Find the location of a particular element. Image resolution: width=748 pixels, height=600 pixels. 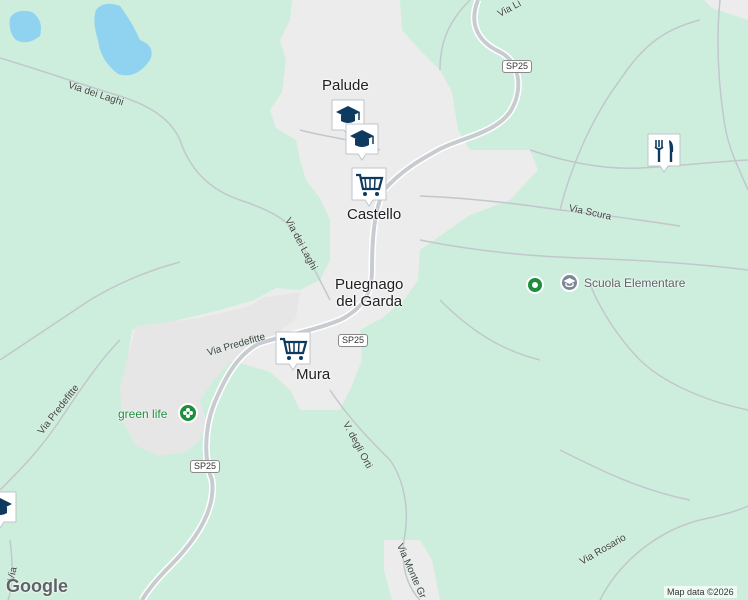

place-label-puegnago: Puegnago del Garda is located at coordinates (369, 293).